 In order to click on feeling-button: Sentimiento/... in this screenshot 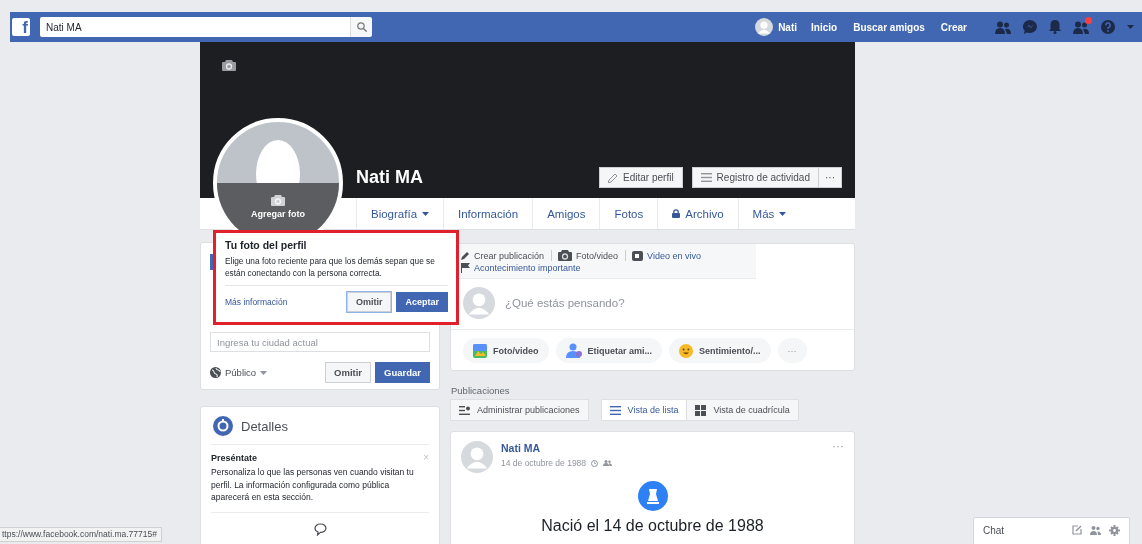, I will do `click(720, 350)`.